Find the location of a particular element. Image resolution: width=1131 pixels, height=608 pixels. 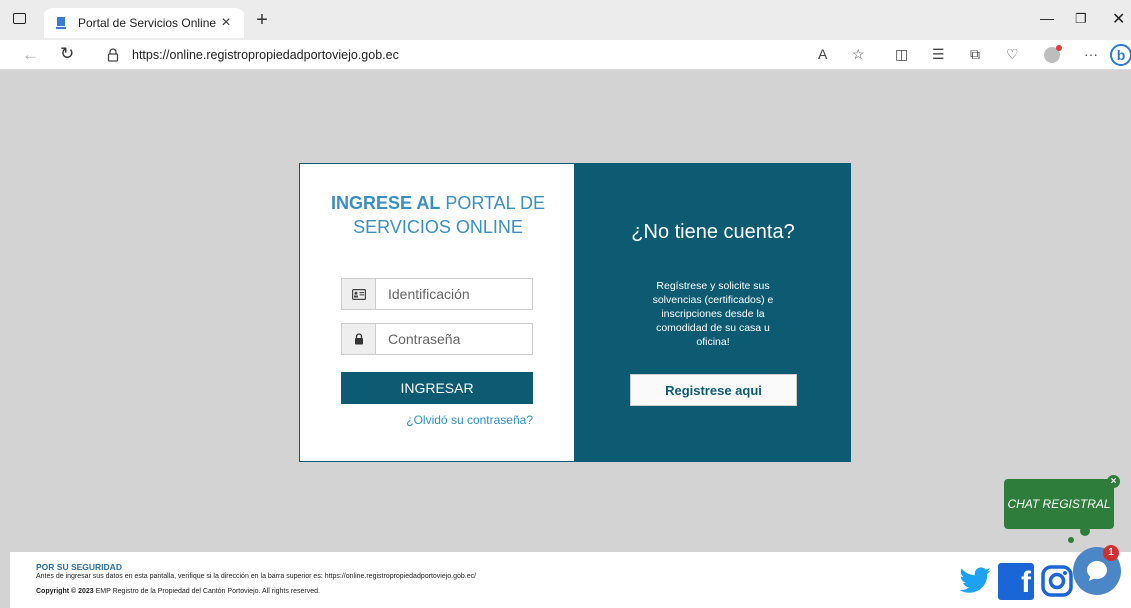

chat-tail-dot-small is located at coordinates (1071, 540).